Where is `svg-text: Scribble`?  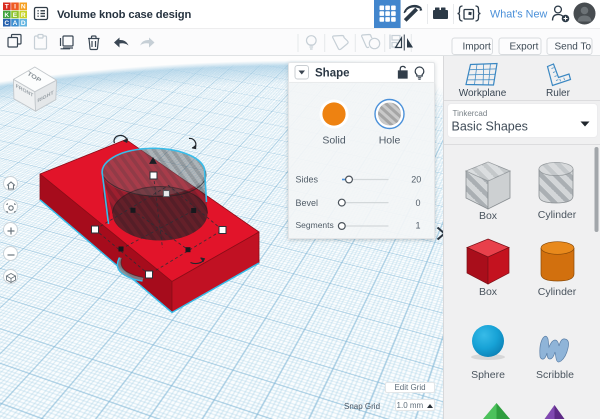 svg-text: Scribble is located at coordinates (555, 375).